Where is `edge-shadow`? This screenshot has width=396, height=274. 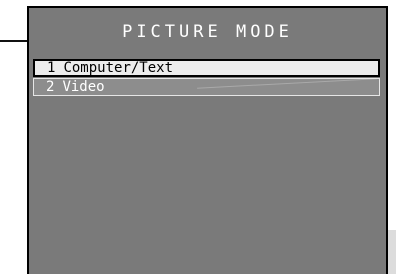
edge-shadow is located at coordinates (392, 252).